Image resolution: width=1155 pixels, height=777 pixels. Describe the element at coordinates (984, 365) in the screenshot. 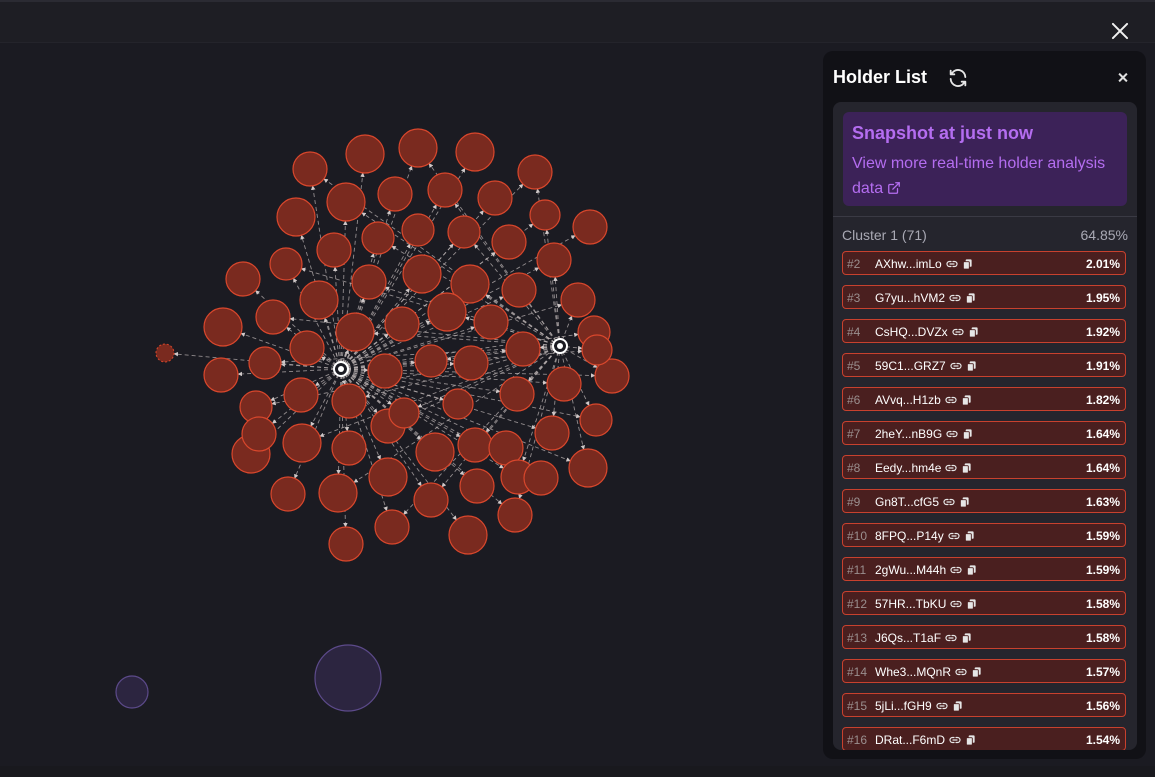

I see `holder-row: #5 59C1...GRZ7 1.91%` at that location.